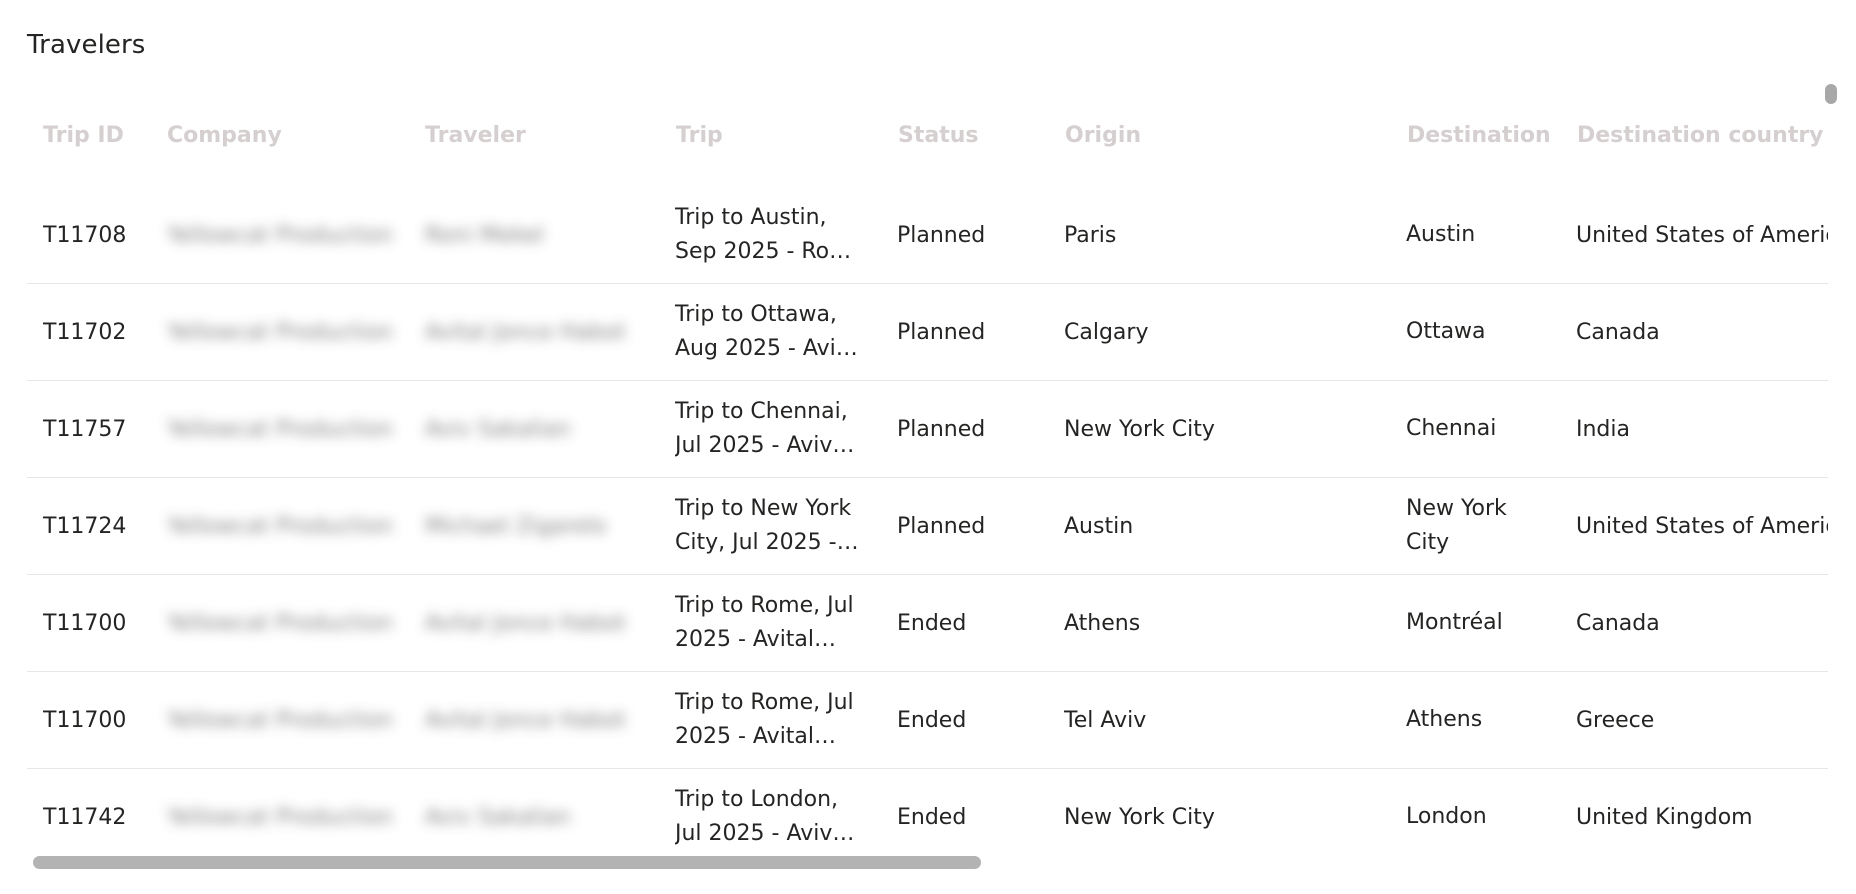 Image resolution: width=1856 pixels, height=894 pixels. Describe the element at coordinates (1454, 622) in the screenshot. I see `cell-destination: Montréal` at that location.